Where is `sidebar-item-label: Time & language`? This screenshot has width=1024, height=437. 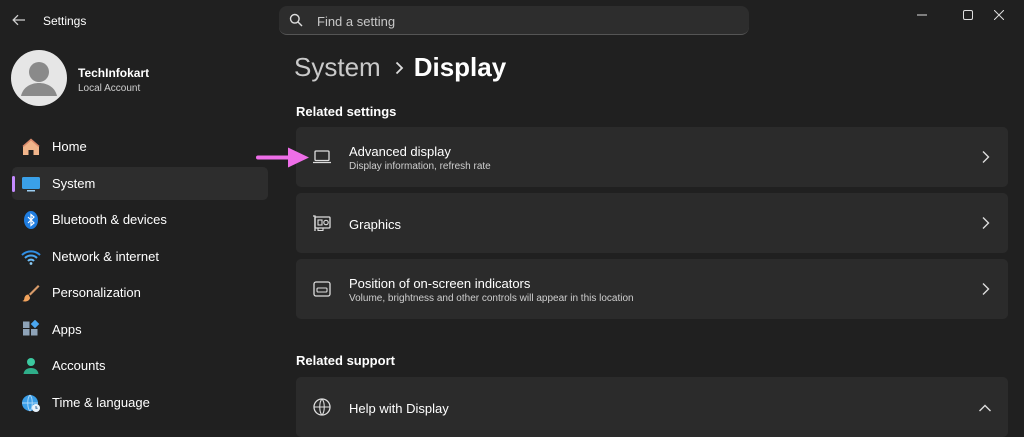
sidebar-item-label: Time & language is located at coordinates (101, 402).